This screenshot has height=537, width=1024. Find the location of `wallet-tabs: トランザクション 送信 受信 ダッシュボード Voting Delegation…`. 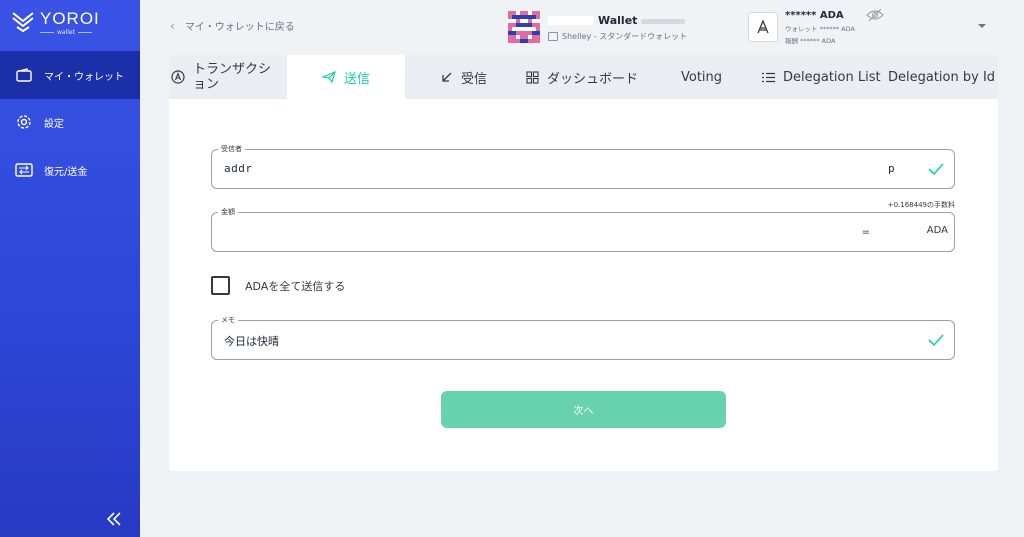

wallet-tabs: トランザクション 送信 受信 ダッシュボード Voting Delegation… is located at coordinates (583, 77).